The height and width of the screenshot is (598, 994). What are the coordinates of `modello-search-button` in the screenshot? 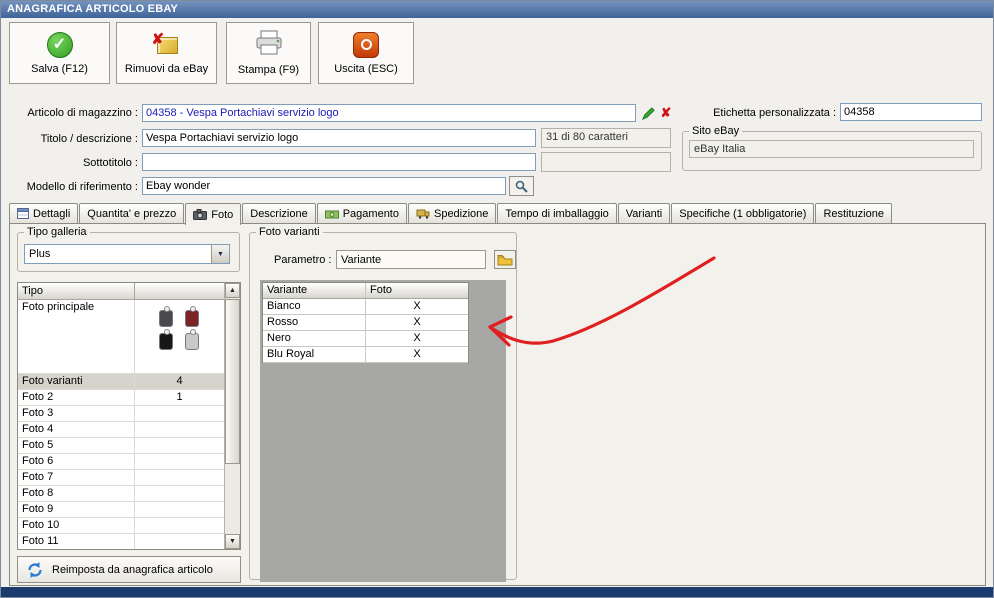 It's located at (521, 186).